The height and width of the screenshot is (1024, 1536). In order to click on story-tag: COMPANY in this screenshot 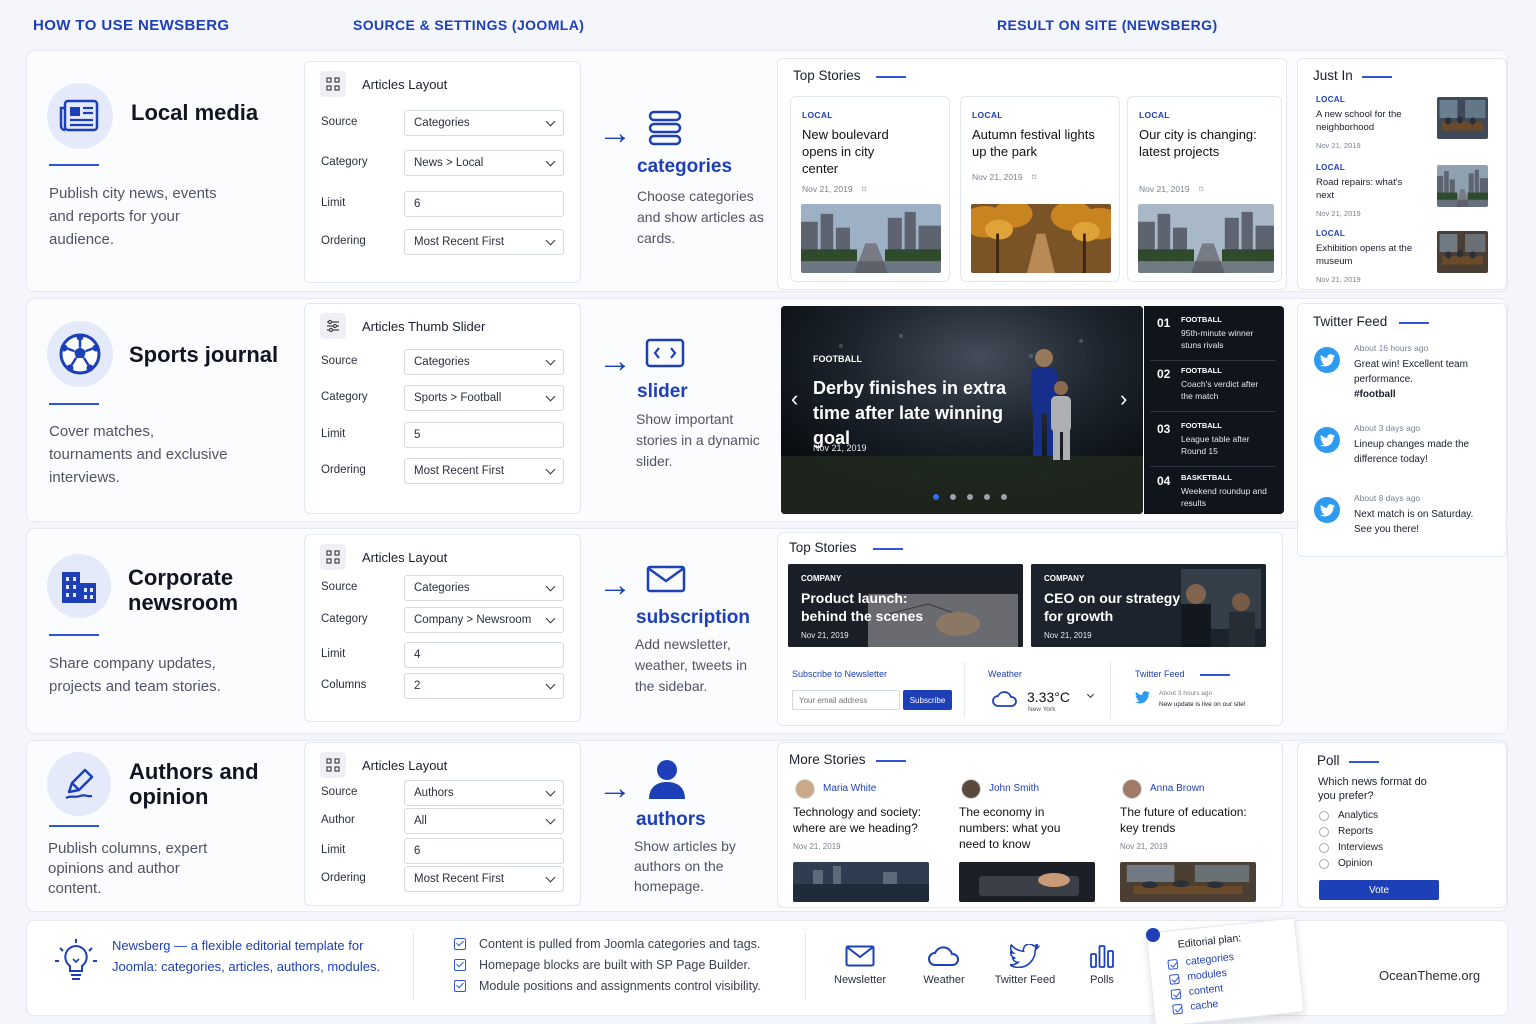, I will do `click(821, 578)`.